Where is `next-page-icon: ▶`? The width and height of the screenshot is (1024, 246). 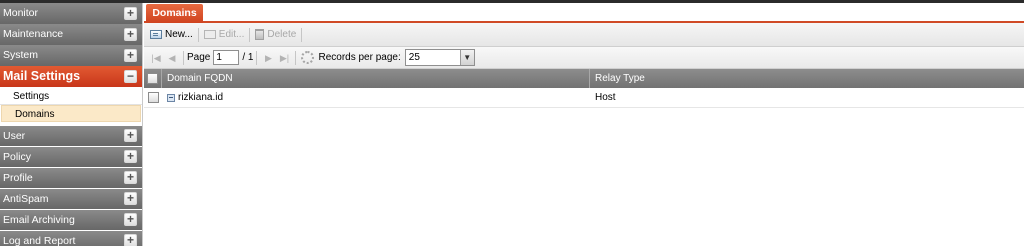
next-page-icon: ▶ is located at coordinates (268, 58).